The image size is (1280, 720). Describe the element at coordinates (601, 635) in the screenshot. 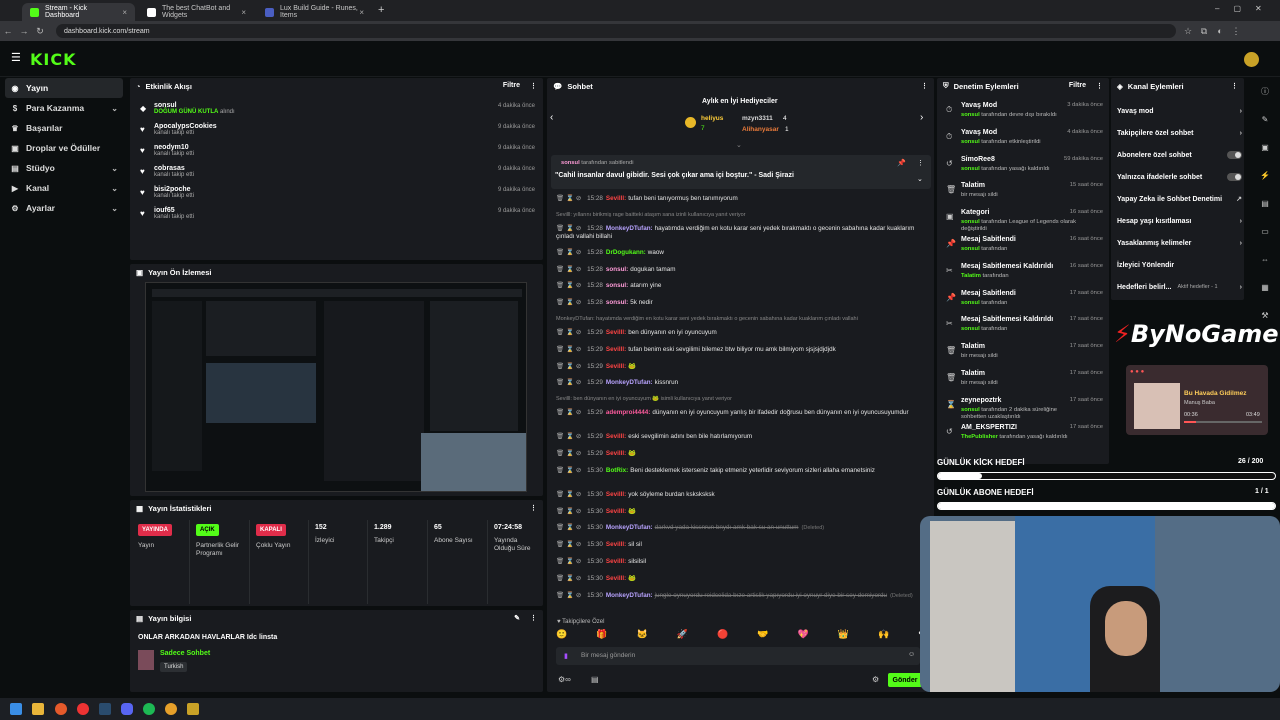

I see `emote-icon: 🎁` at that location.